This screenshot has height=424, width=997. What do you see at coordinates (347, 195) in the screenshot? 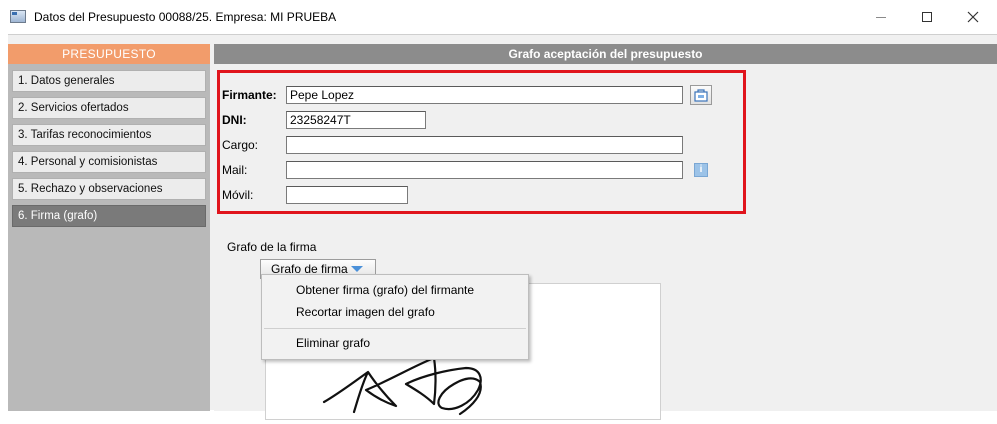
I see `movil-field` at bounding box center [347, 195].